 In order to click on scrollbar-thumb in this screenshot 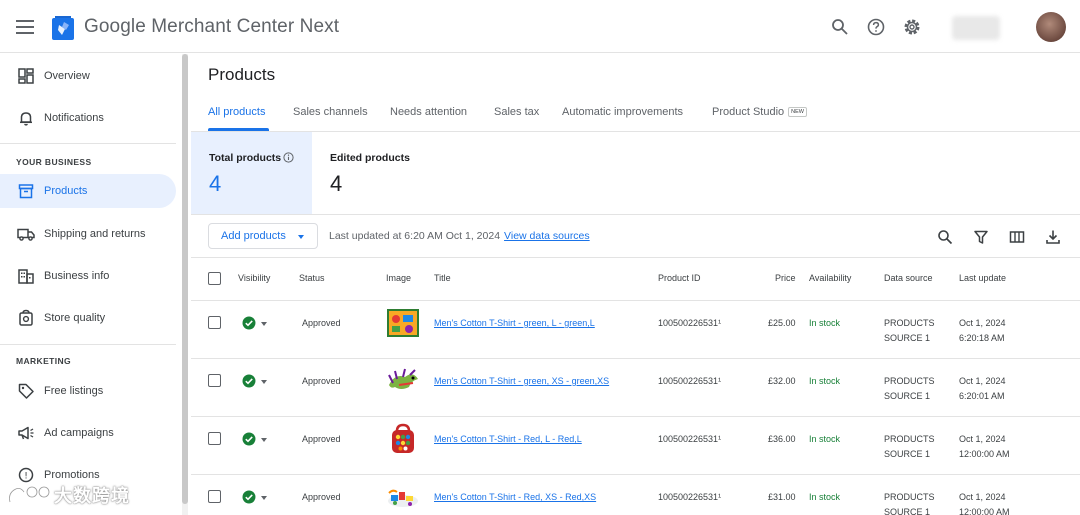, I will do `click(185, 279)`.